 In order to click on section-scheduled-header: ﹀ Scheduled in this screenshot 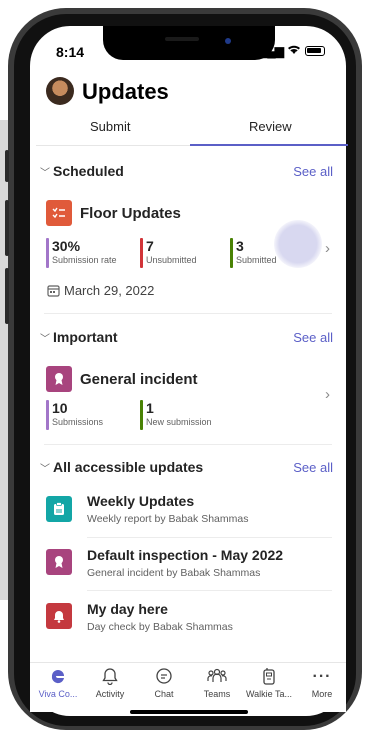, I will do `click(82, 171)`.